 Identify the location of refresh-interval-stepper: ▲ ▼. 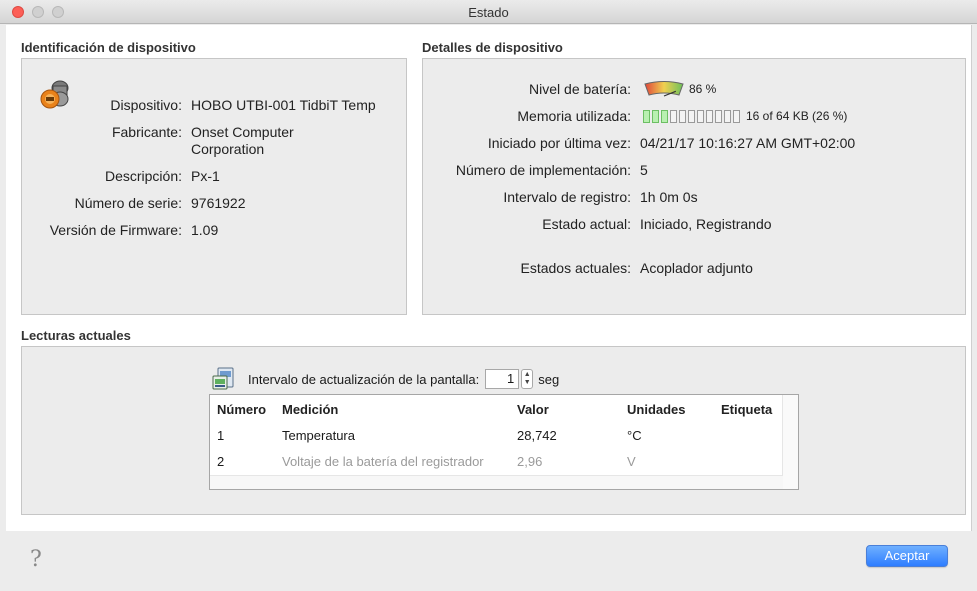
(527, 379).